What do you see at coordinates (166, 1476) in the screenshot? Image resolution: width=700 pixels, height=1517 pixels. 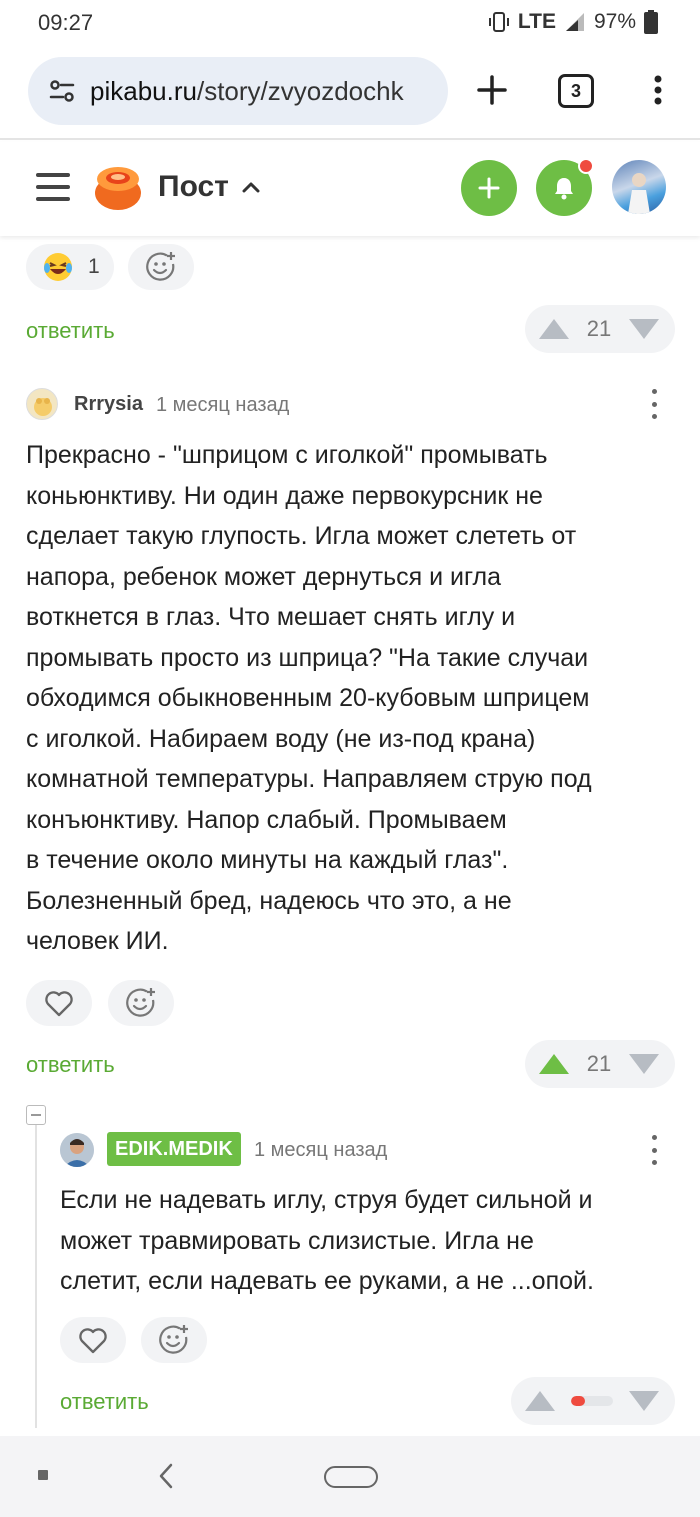 I see `back-icon` at bounding box center [166, 1476].